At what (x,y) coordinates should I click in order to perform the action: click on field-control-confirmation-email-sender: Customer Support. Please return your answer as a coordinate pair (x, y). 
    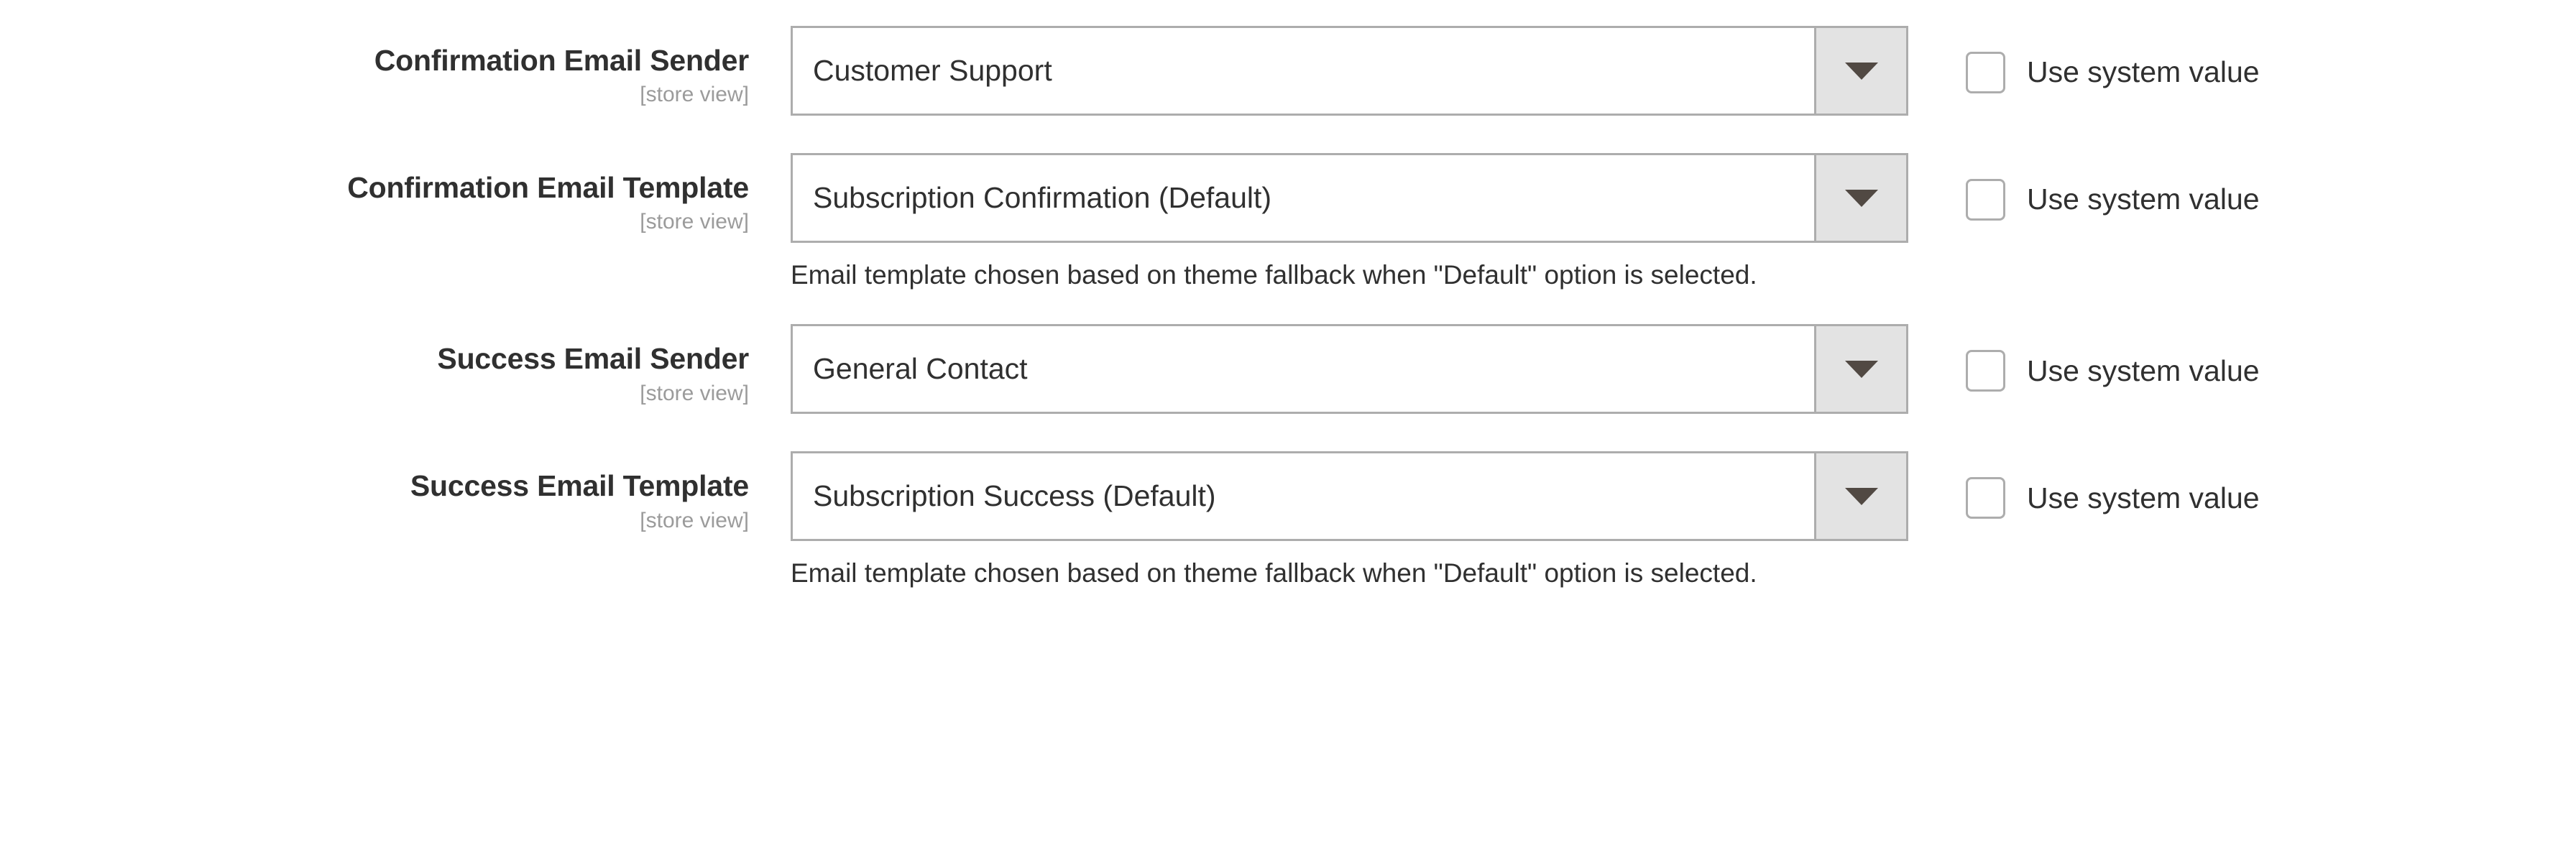
    Looking at the image, I should click on (1328, 71).